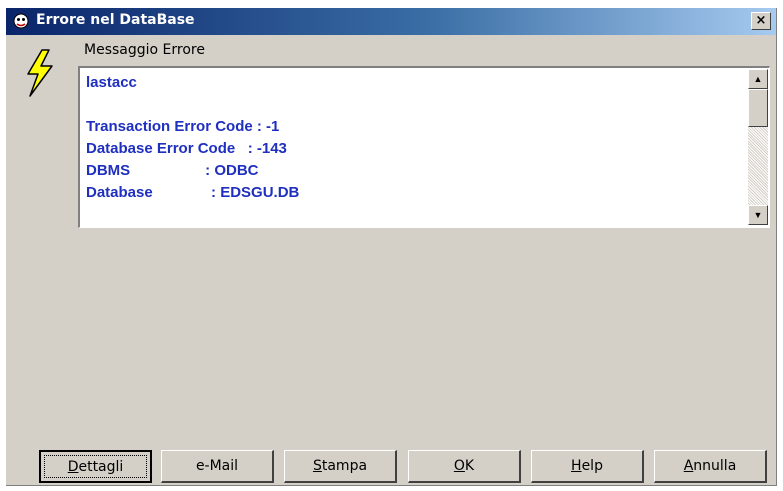 The width and height of the screenshot is (783, 491). Describe the element at coordinates (186, 148) in the screenshot. I see `message-line: Database Error Code : -143` at that location.